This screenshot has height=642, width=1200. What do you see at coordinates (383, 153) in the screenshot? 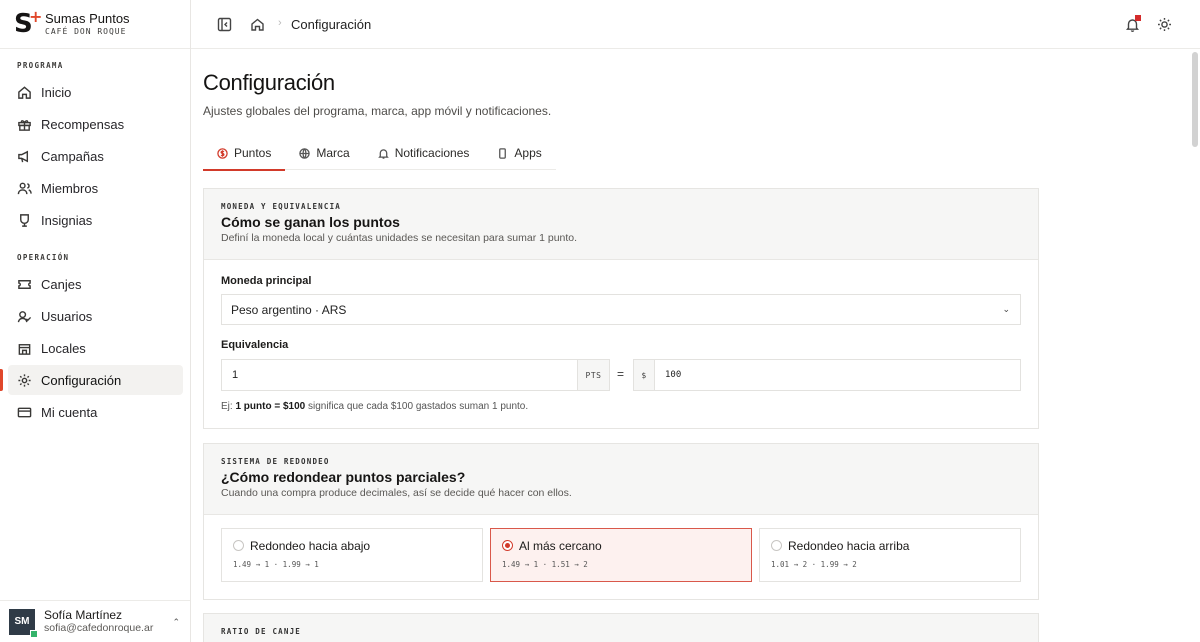
I see `bell-icon` at bounding box center [383, 153].